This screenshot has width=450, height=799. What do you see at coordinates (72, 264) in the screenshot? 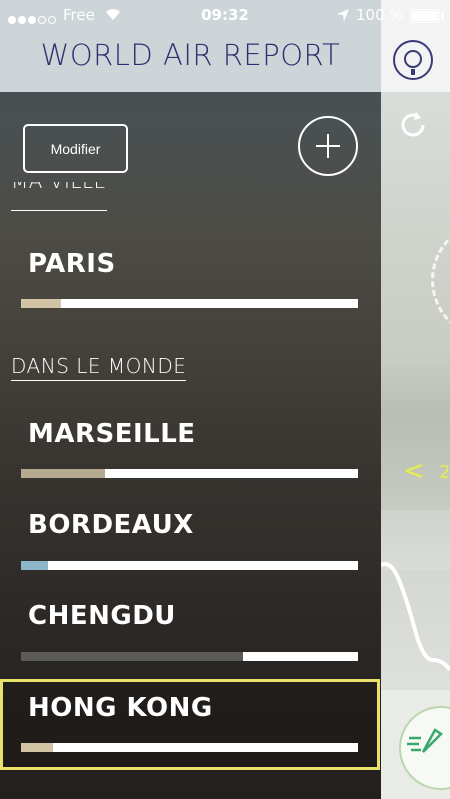
I see `city-name: PARIS` at bounding box center [72, 264].